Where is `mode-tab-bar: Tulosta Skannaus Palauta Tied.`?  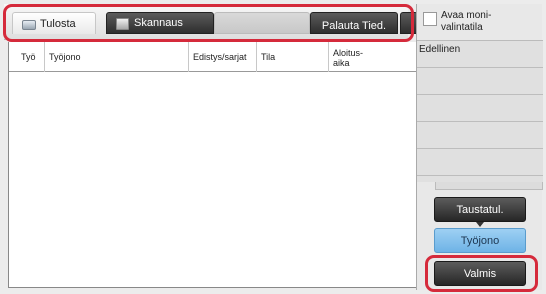 mode-tab-bar: Tulosta Skannaus Palauta Tied. is located at coordinates (211, 22).